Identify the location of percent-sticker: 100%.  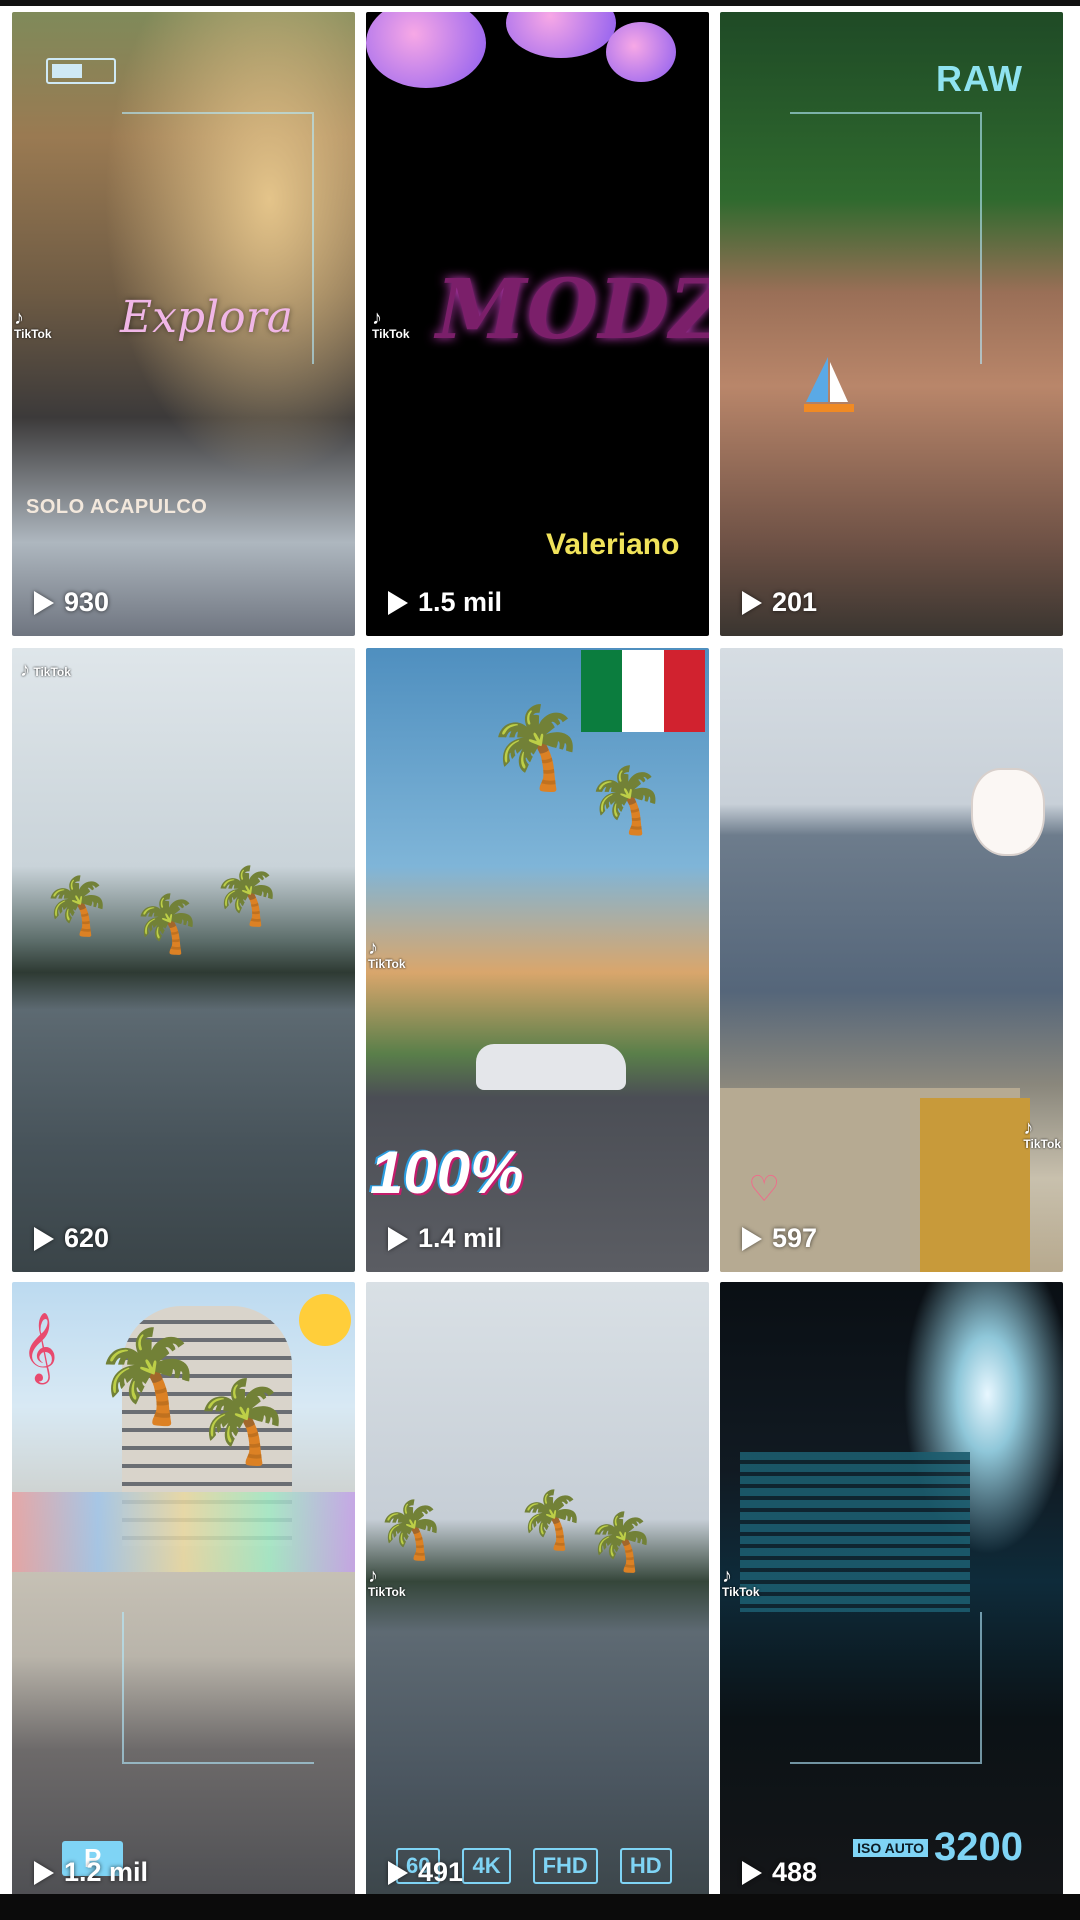
(447, 1172).